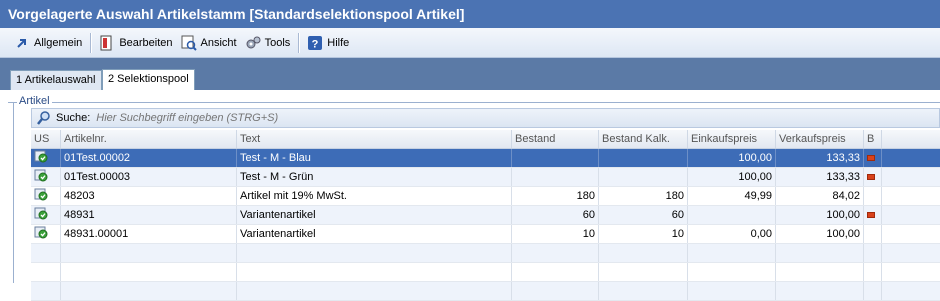  I want to click on edit-icon, so click(107, 43).